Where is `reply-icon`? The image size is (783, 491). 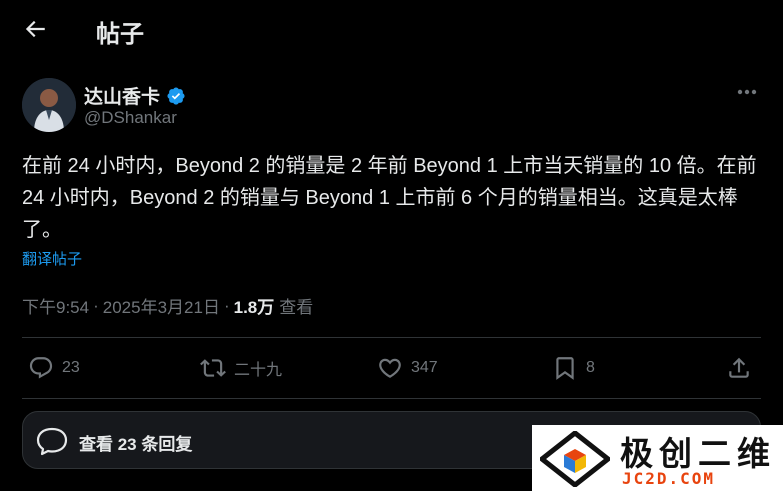 reply-icon is located at coordinates (41, 368).